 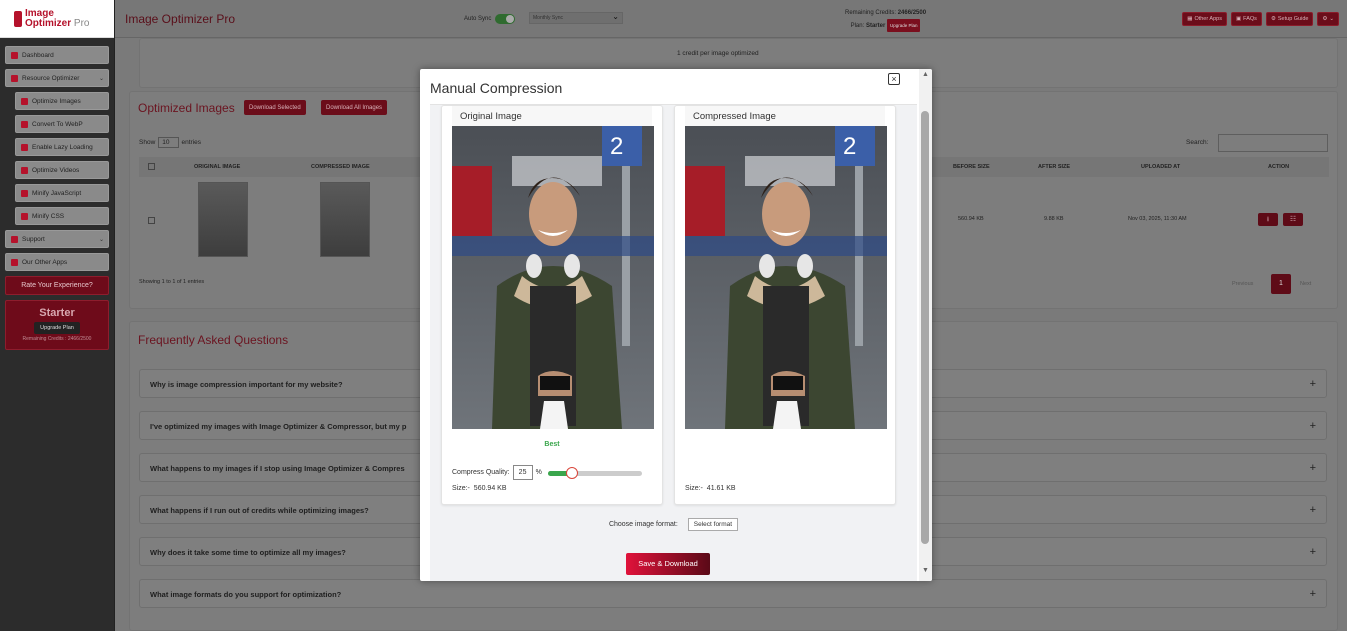 I want to click on scroll-up-icon: ▲, so click(x=925, y=74).